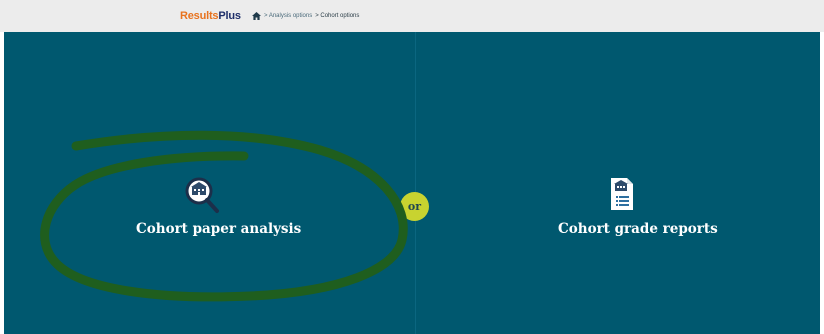 This screenshot has height=334, width=824. Describe the element at coordinates (622, 196) in the screenshot. I see `report-school-icon` at that location.